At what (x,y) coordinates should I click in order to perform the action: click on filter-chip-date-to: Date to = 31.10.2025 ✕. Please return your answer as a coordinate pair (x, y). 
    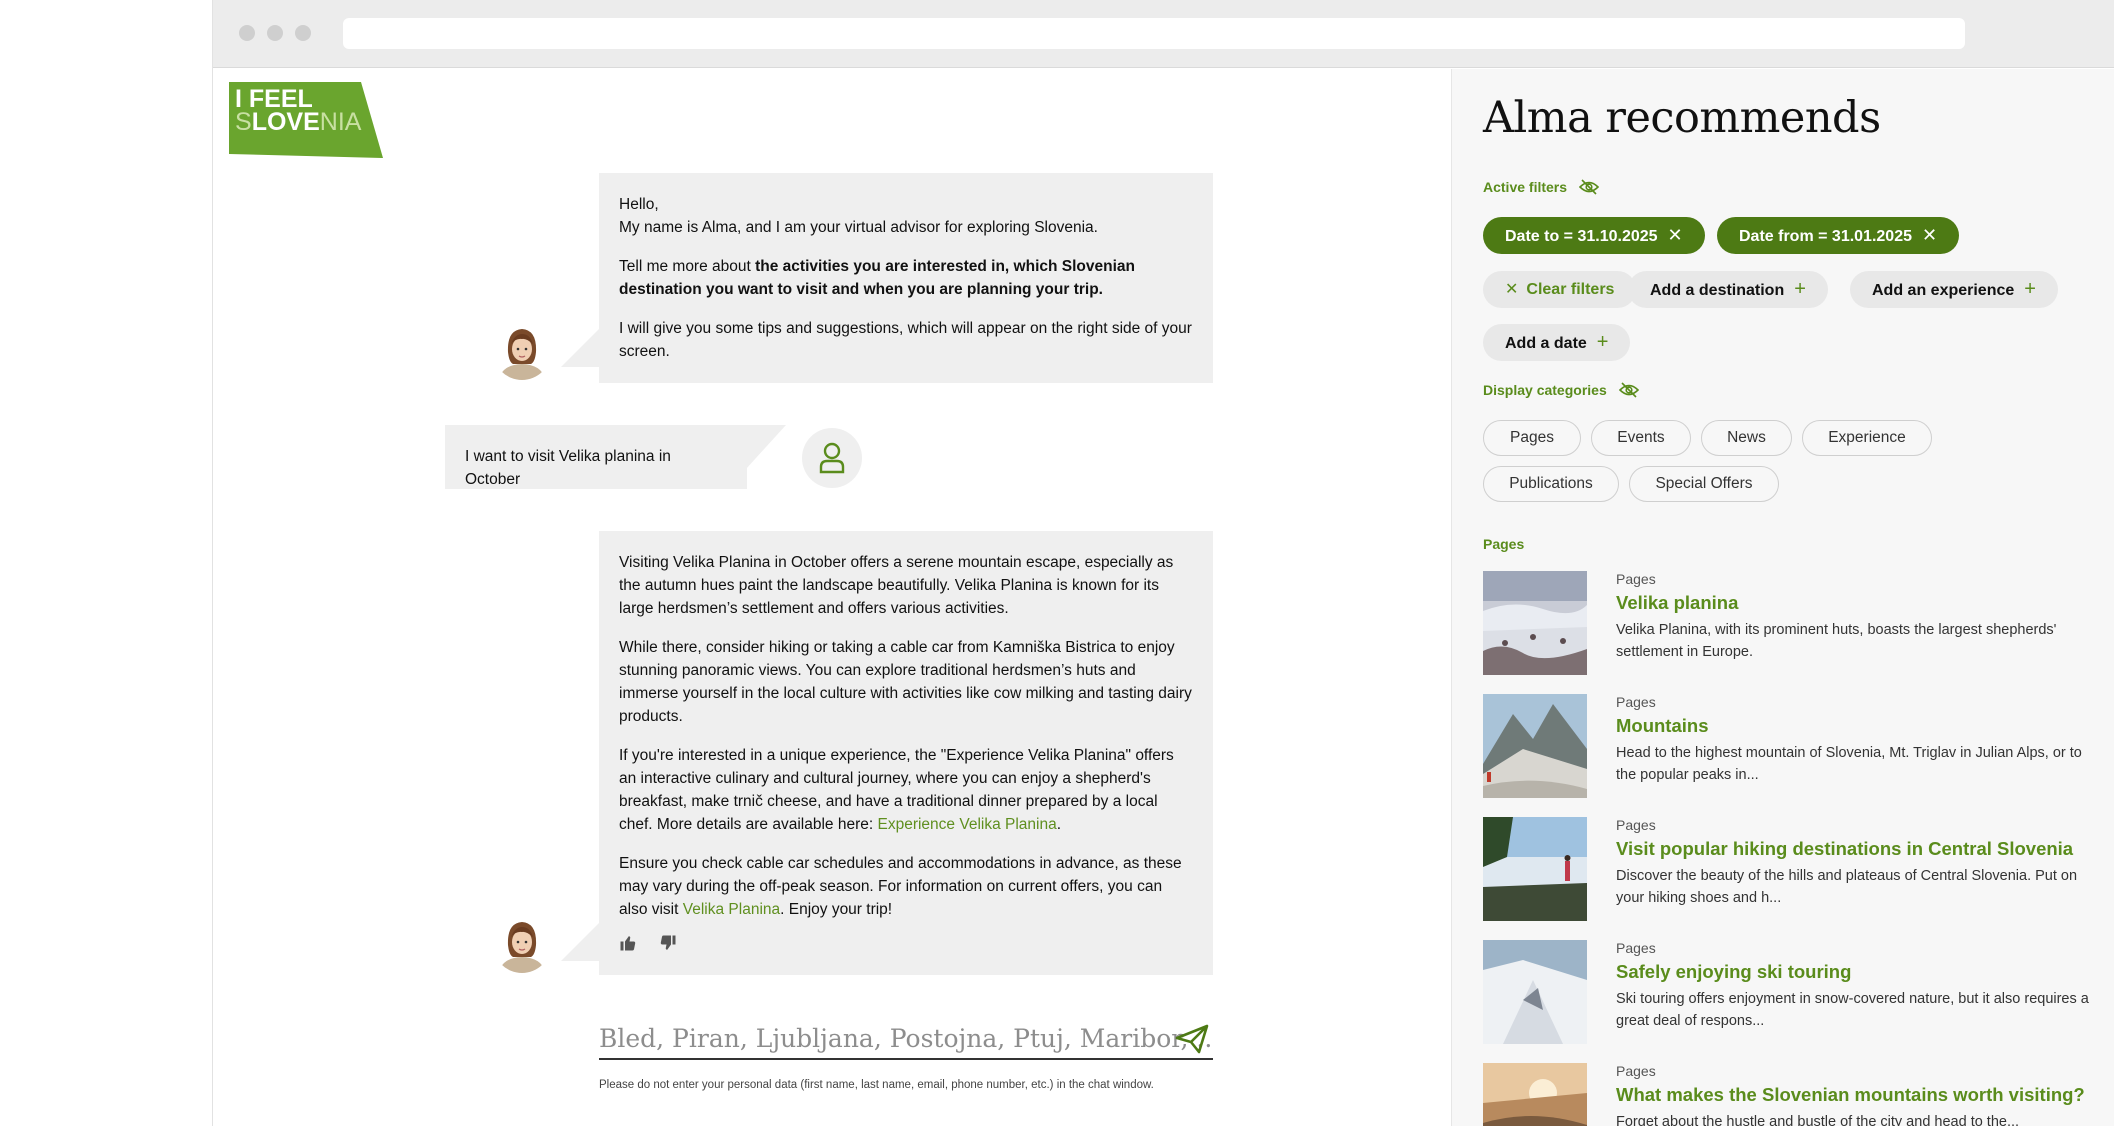
    Looking at the image, I should click on (1594, 235).